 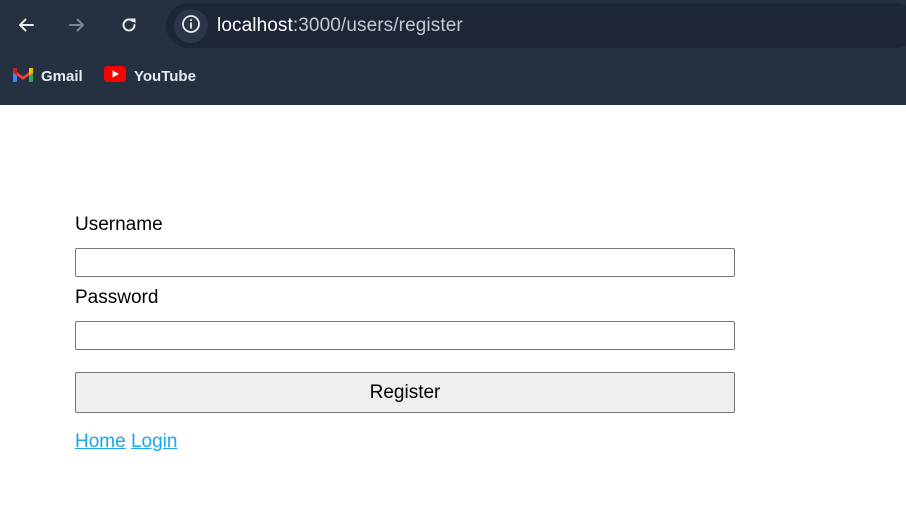 What do you see at coordinates (154, 441) in the screenshot?
I see `login-link: Login` at bounding box center [154, 441].